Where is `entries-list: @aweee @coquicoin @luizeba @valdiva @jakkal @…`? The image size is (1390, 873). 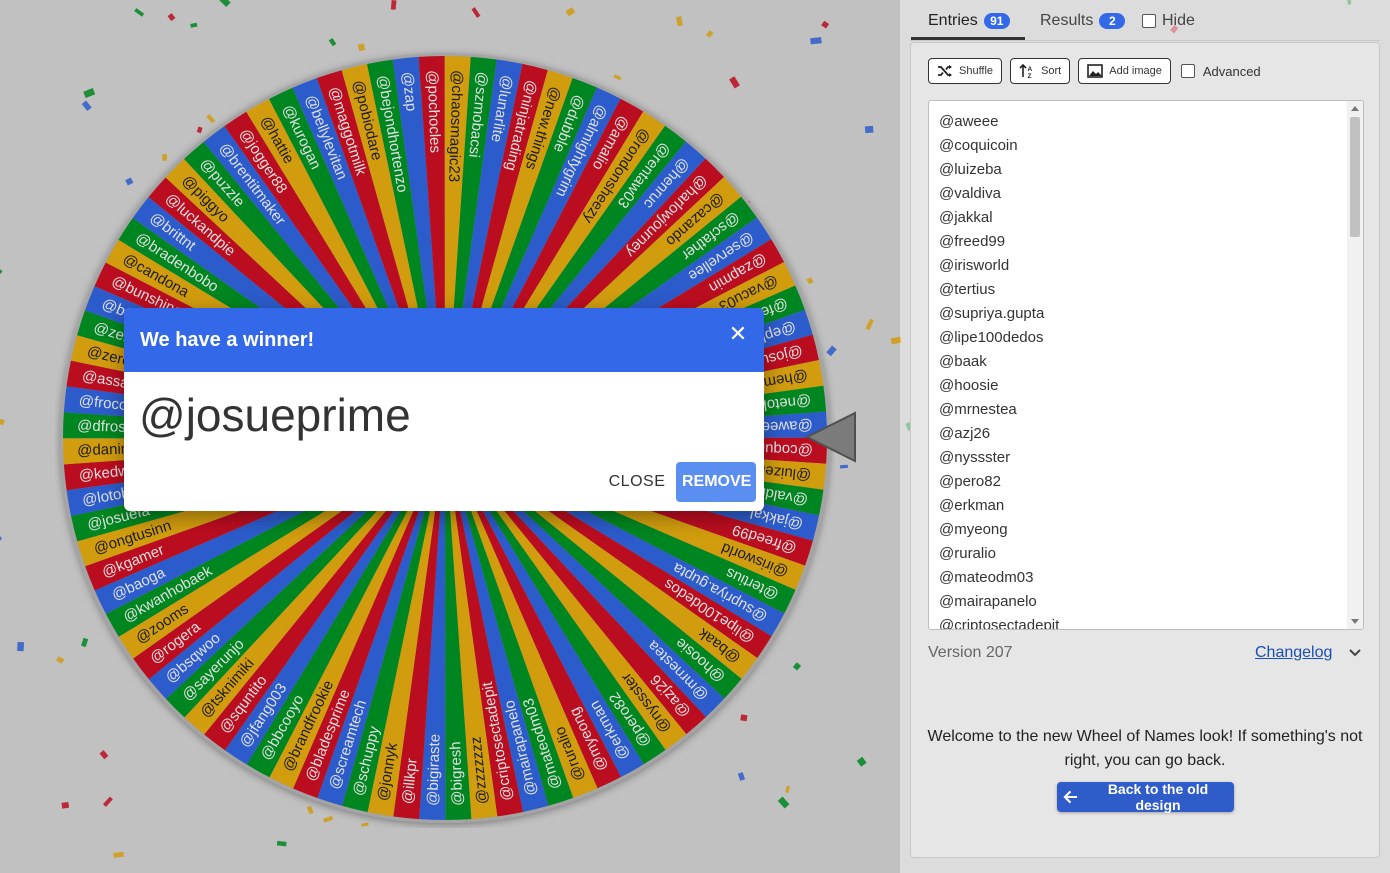 entries-list: @aweee @coquicoin @luizeba @valdiva @jakkal @… is located at coordinates (999, 370).